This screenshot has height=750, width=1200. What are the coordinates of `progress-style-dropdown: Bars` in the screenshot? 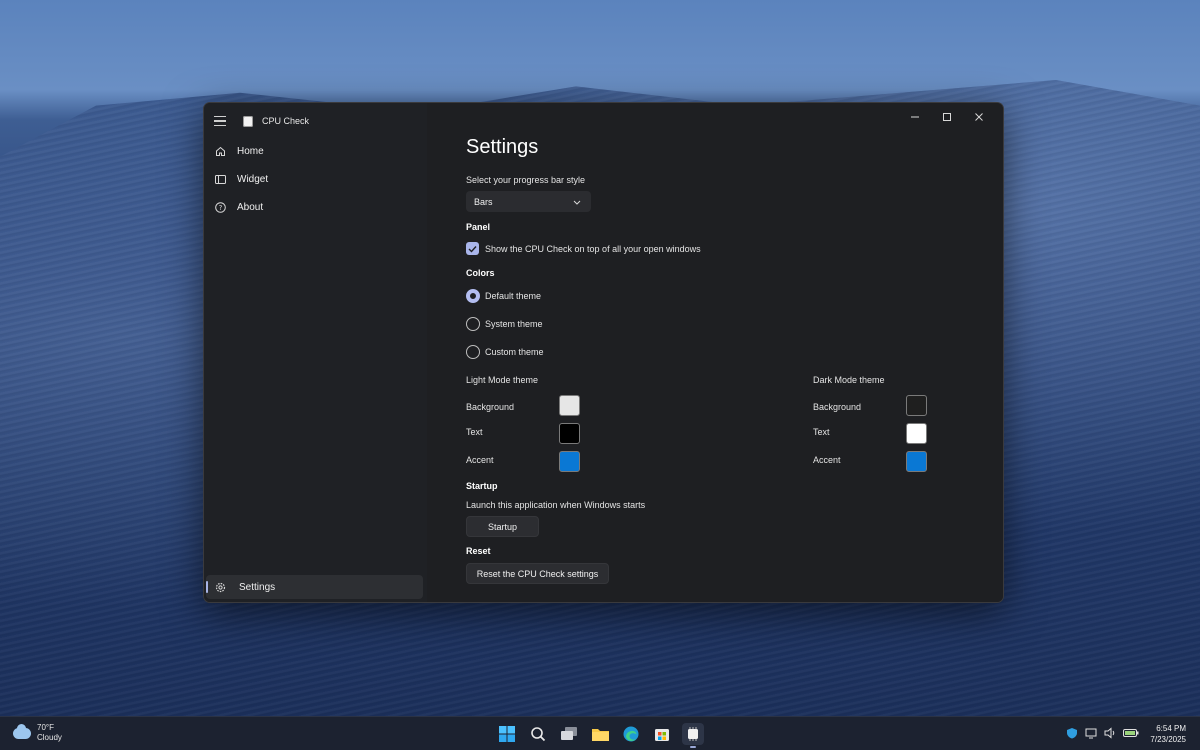 It's located at (528, 201).